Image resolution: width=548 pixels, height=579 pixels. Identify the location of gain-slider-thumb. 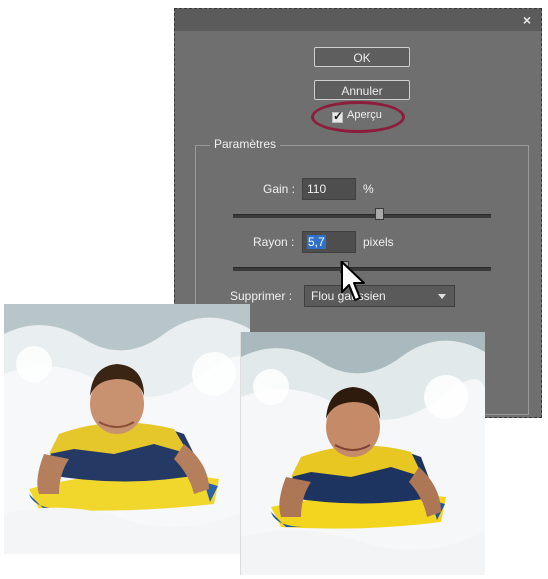
(379, 214).